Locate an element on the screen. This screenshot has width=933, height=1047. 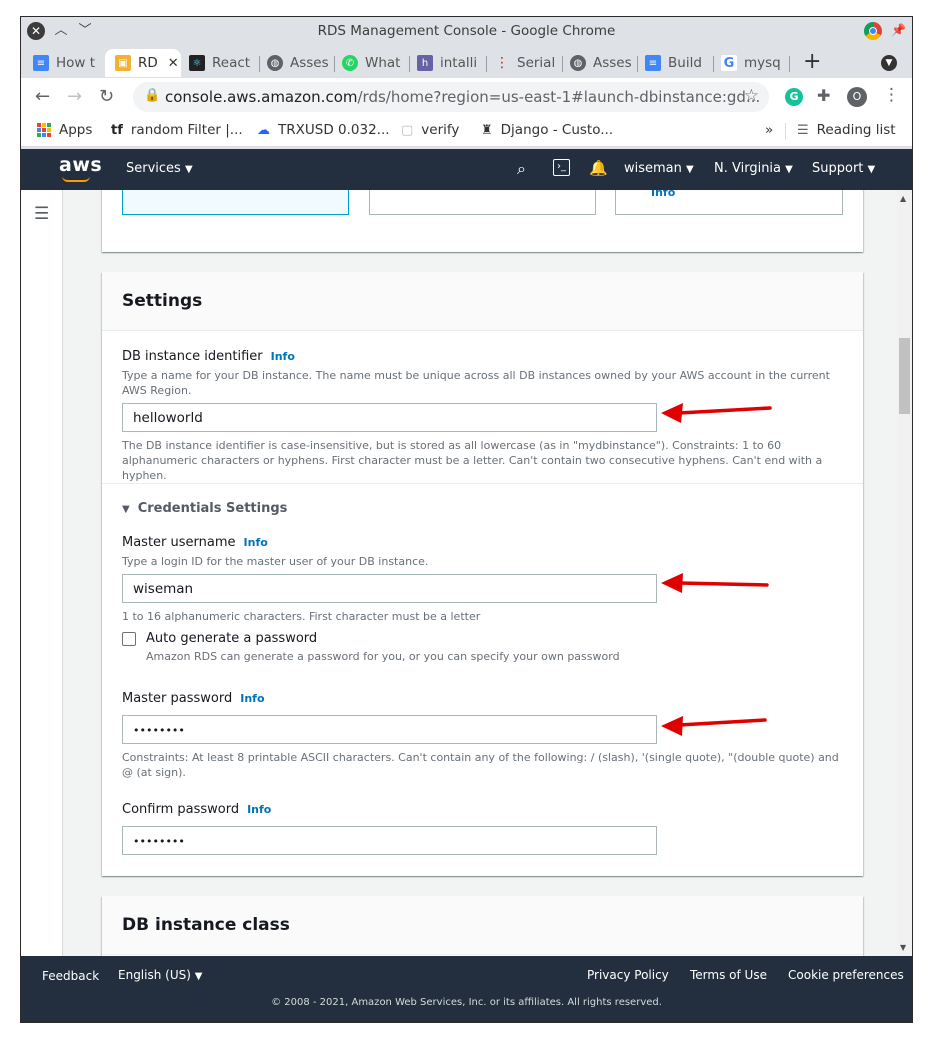
bookmark-apps: Apps is located at coordinates (64, 130).